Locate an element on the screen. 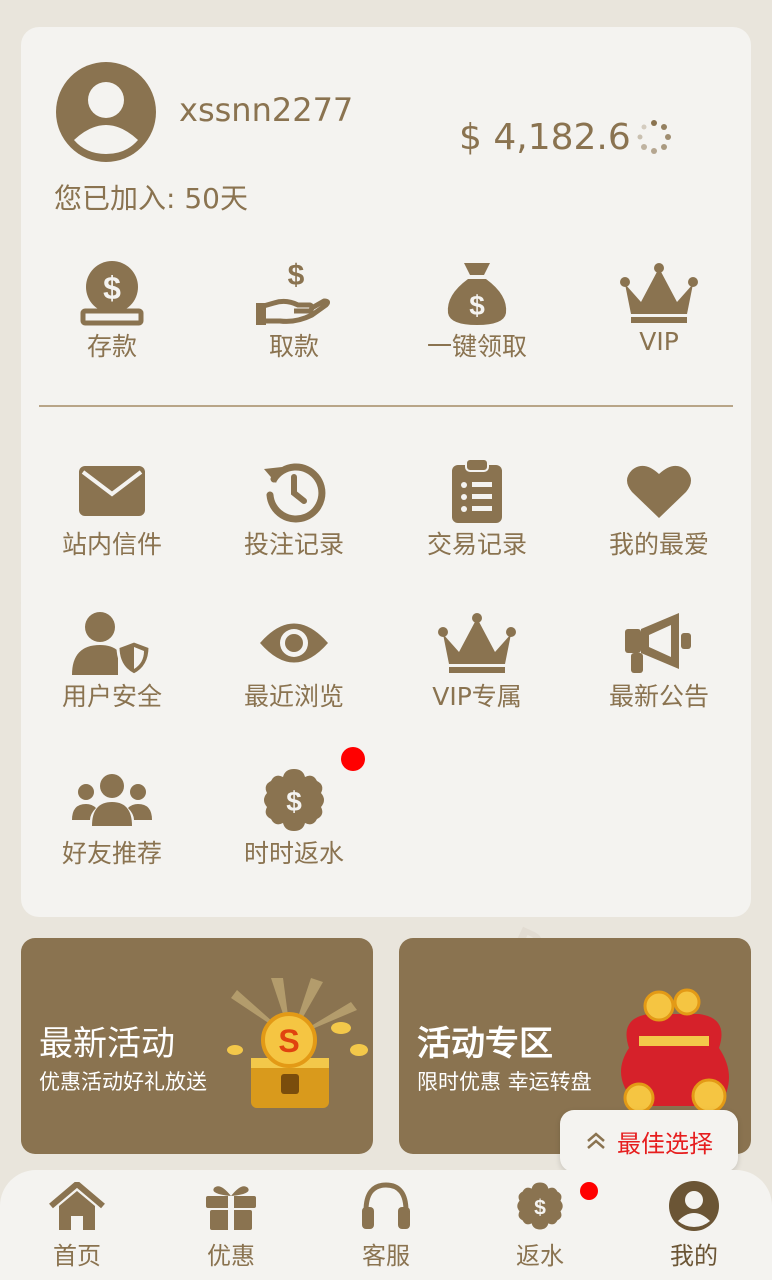  withdraw-icon: $ is located at coordinates (293, 292).